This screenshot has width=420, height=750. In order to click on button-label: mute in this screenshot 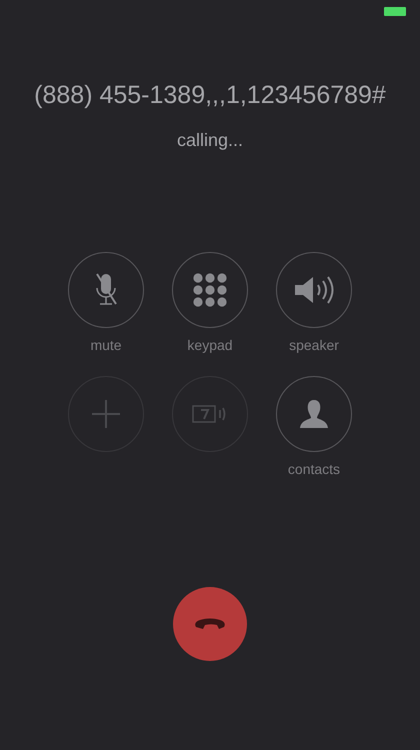, I will do `click(106, 345)`.